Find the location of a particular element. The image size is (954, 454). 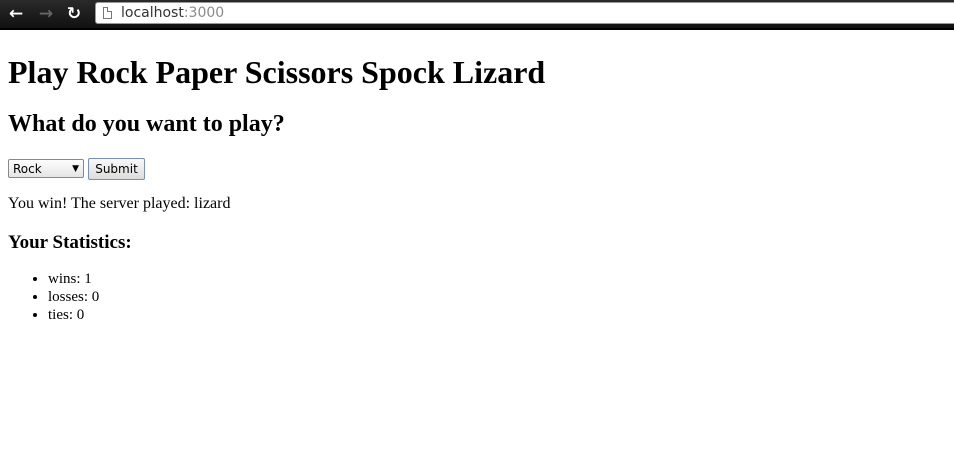

stats-heading: Your Statistics: is located at coordinates (70, 242).